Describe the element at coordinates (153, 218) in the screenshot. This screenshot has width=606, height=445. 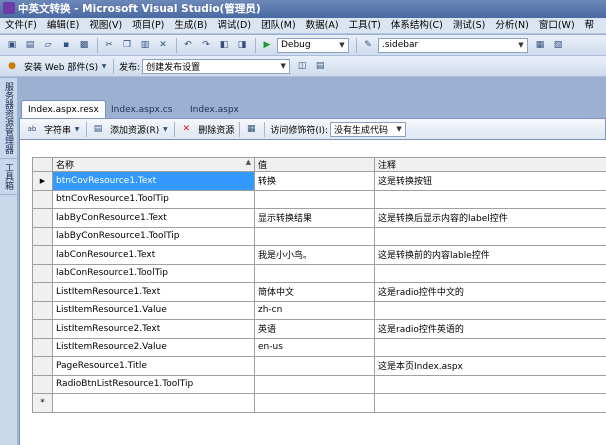
I see `name-cell: labByConResource1.Text` at that location.